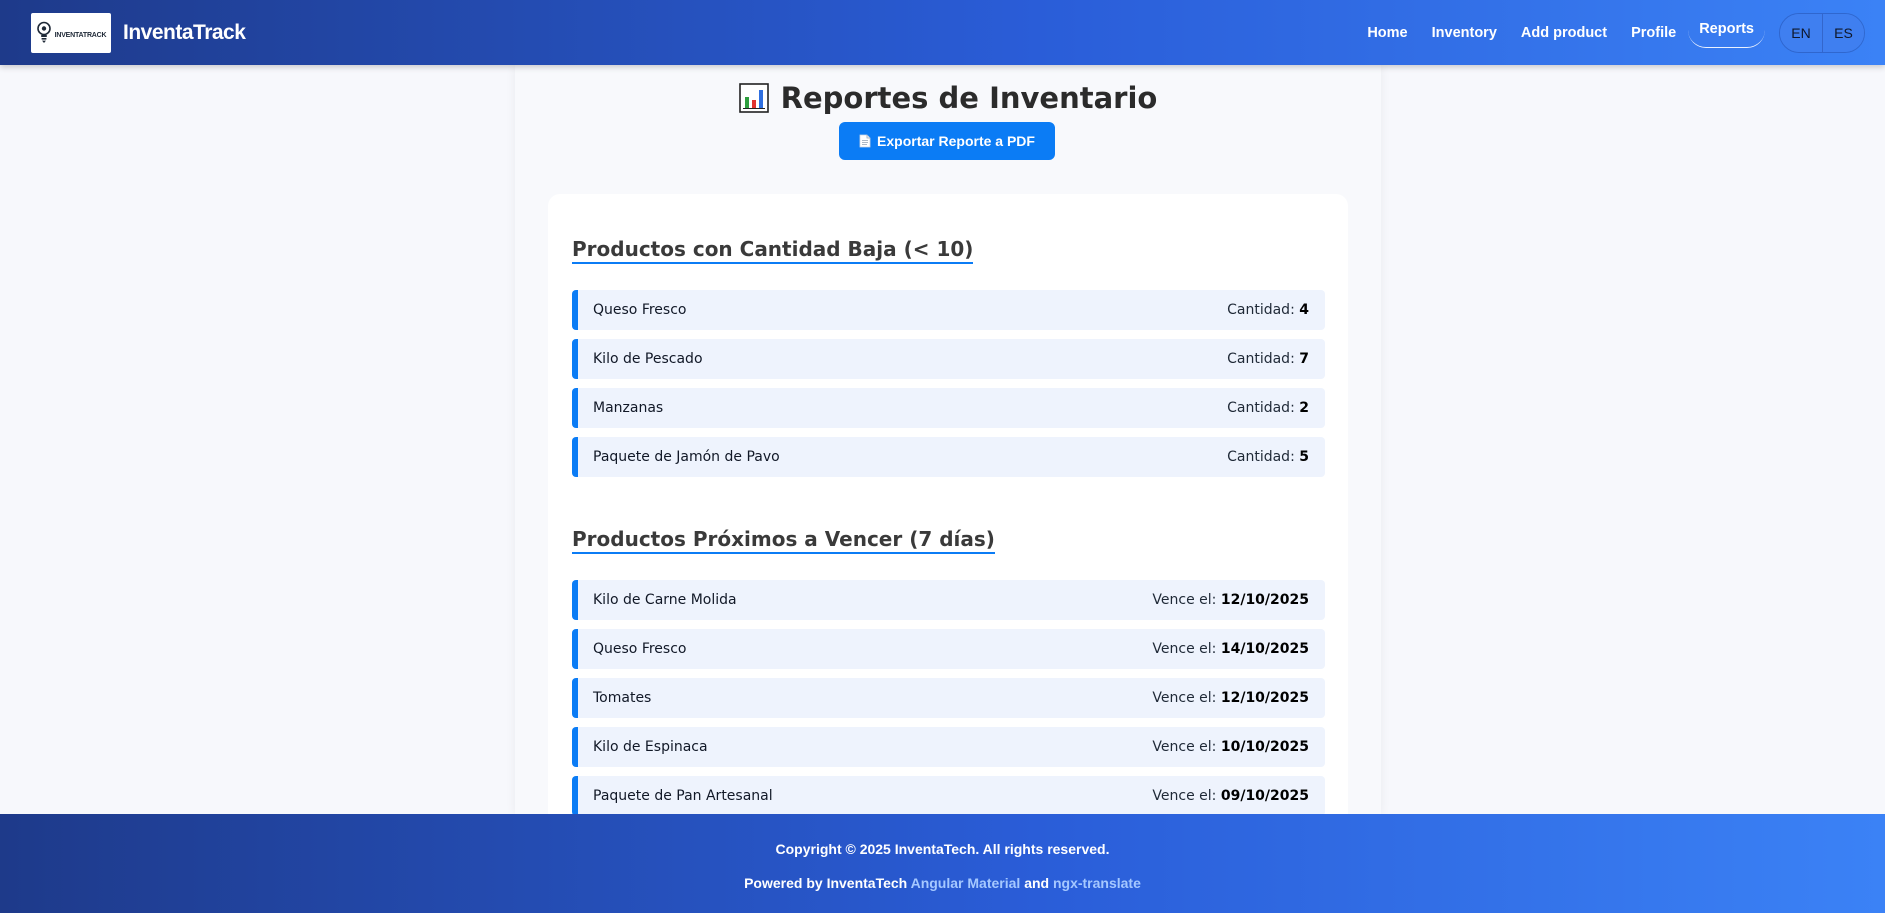 Image resolution: width=1885 pixels, height=913 pixels. I want to click on expiry-value: 10/10/2025, so click(1264, 747).